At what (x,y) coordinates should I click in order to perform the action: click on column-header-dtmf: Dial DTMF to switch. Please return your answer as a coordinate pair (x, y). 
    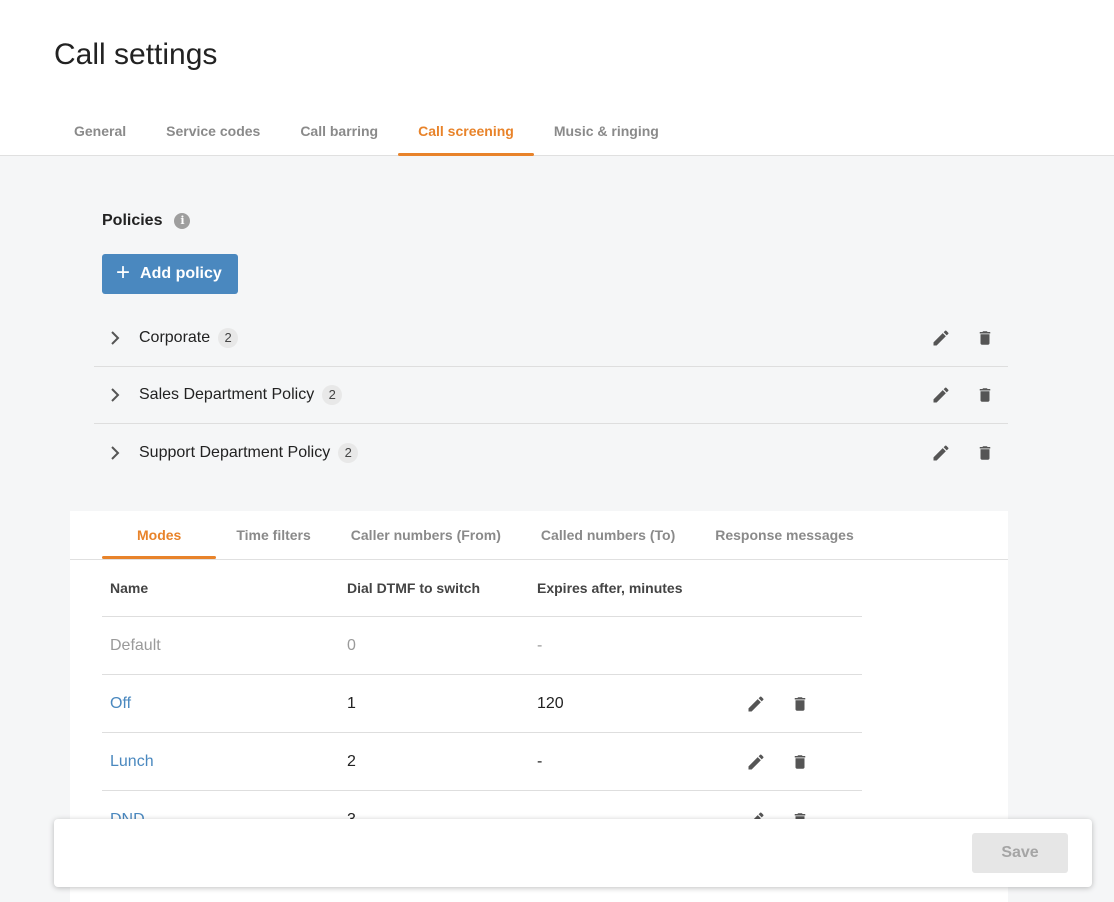
    Looking at the image, I should click on (413, 588).